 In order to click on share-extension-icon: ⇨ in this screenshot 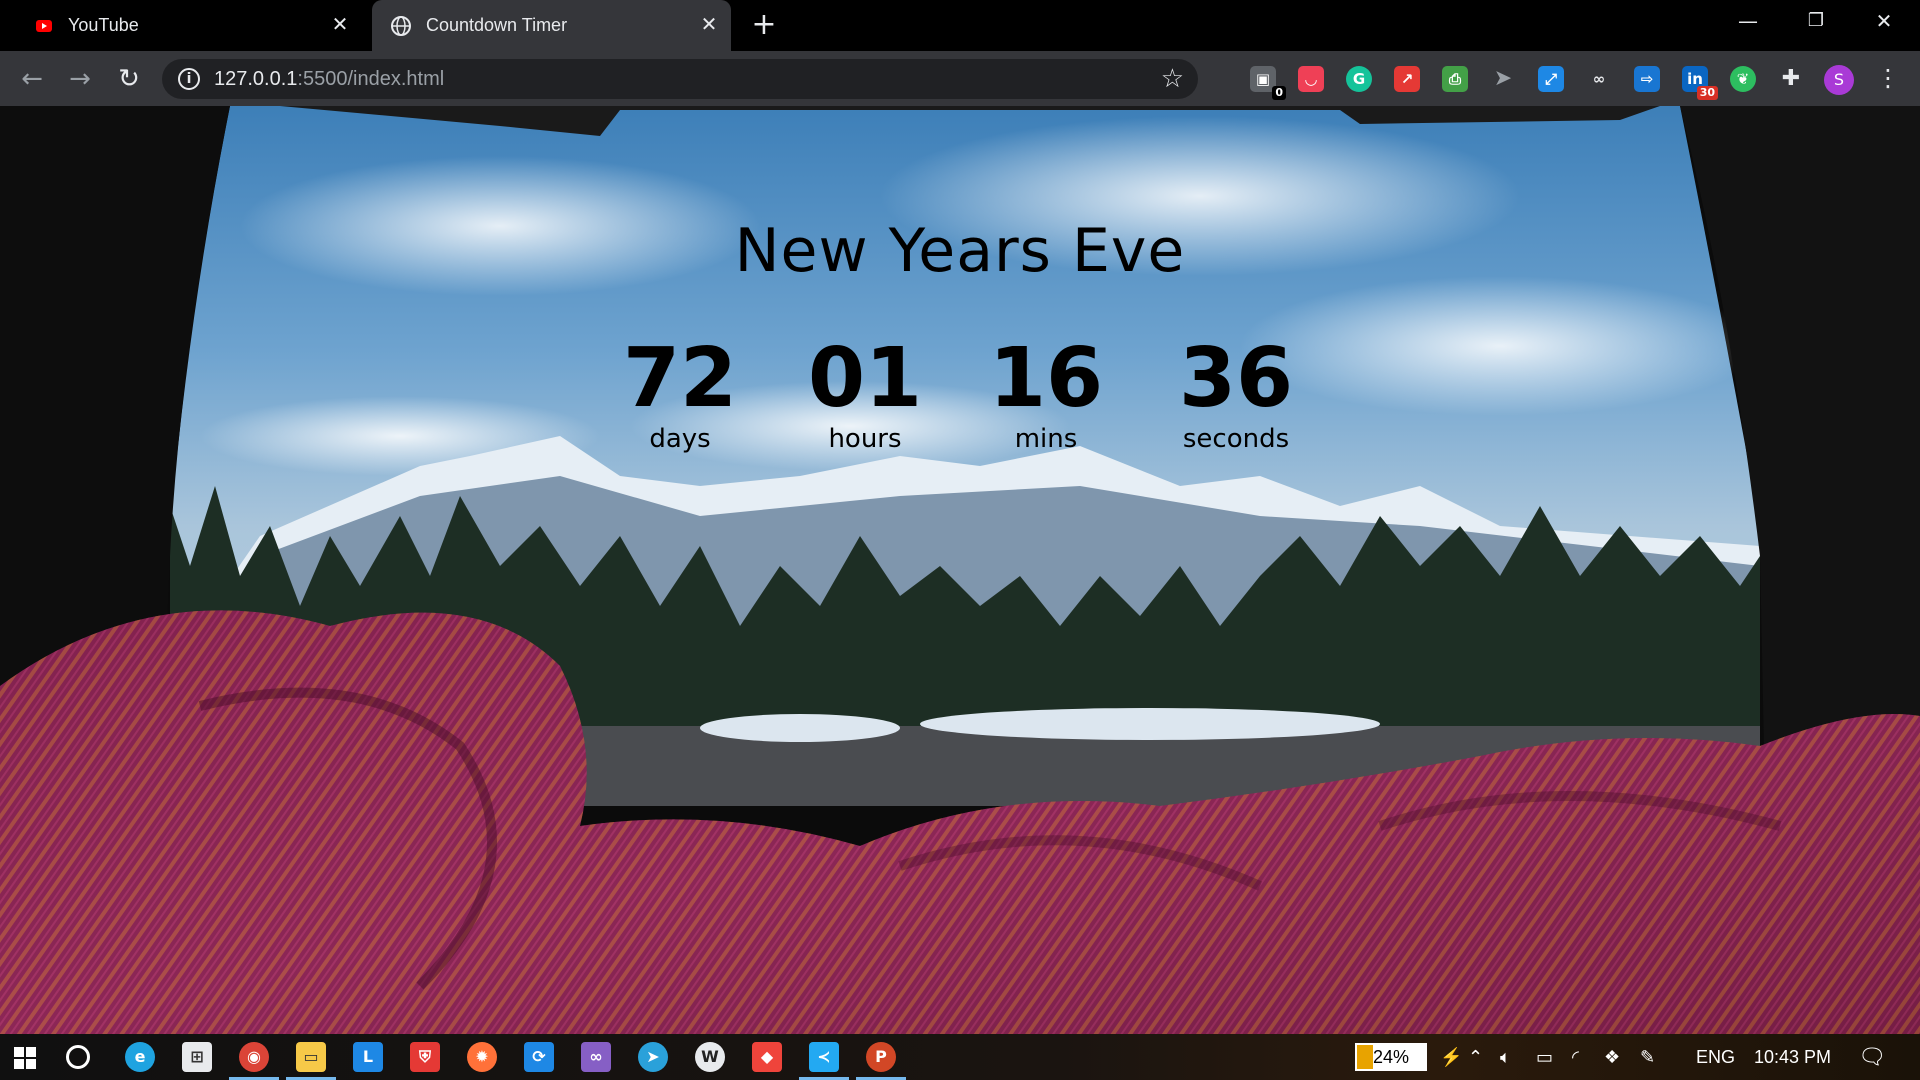, I will do `click(1647, 79)`.